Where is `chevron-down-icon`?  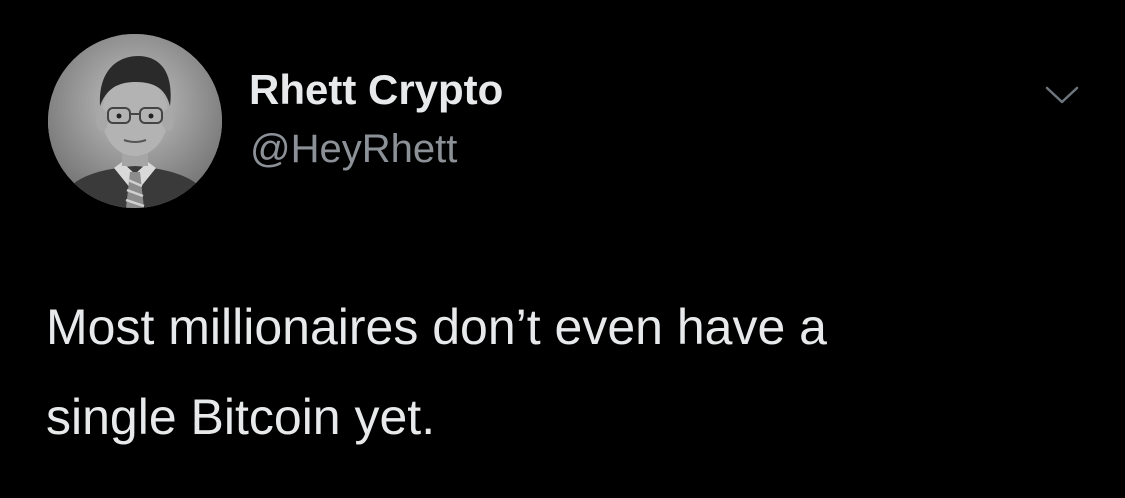 chevron-down-icon is located at coordinates (1062, 93).